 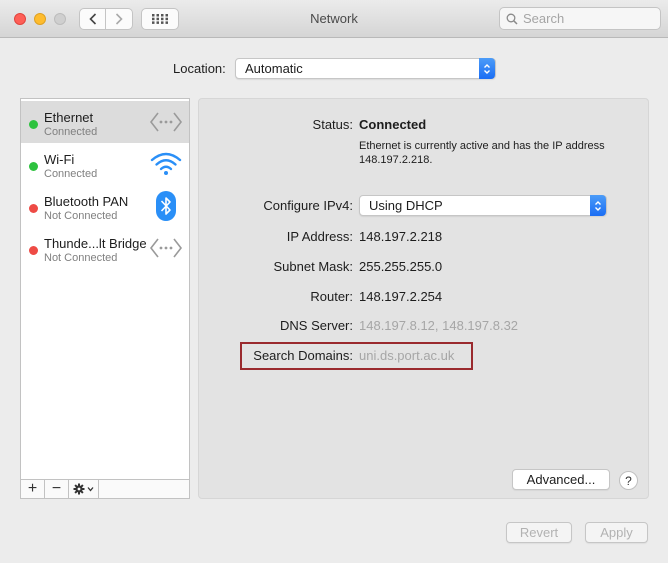 I want to click on add-service-button: +, so click(x=33, y=489).